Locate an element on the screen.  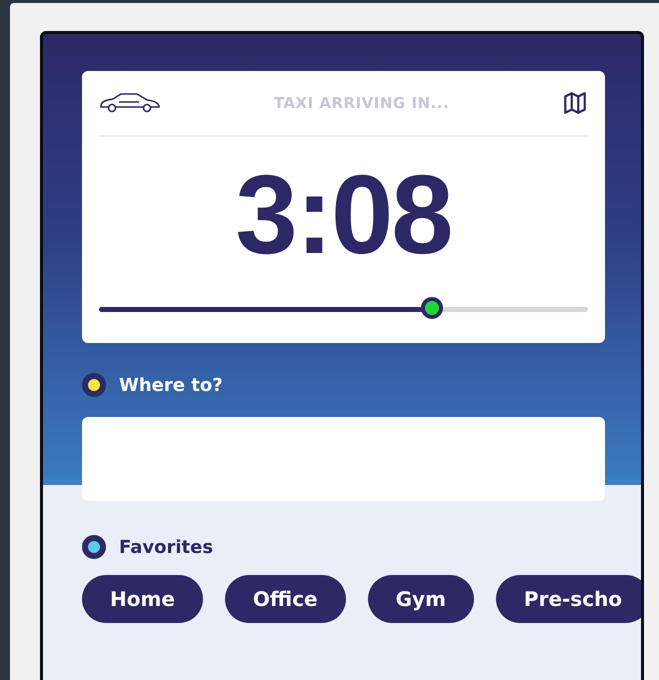
car-icon is located at coordinates (130, 103).